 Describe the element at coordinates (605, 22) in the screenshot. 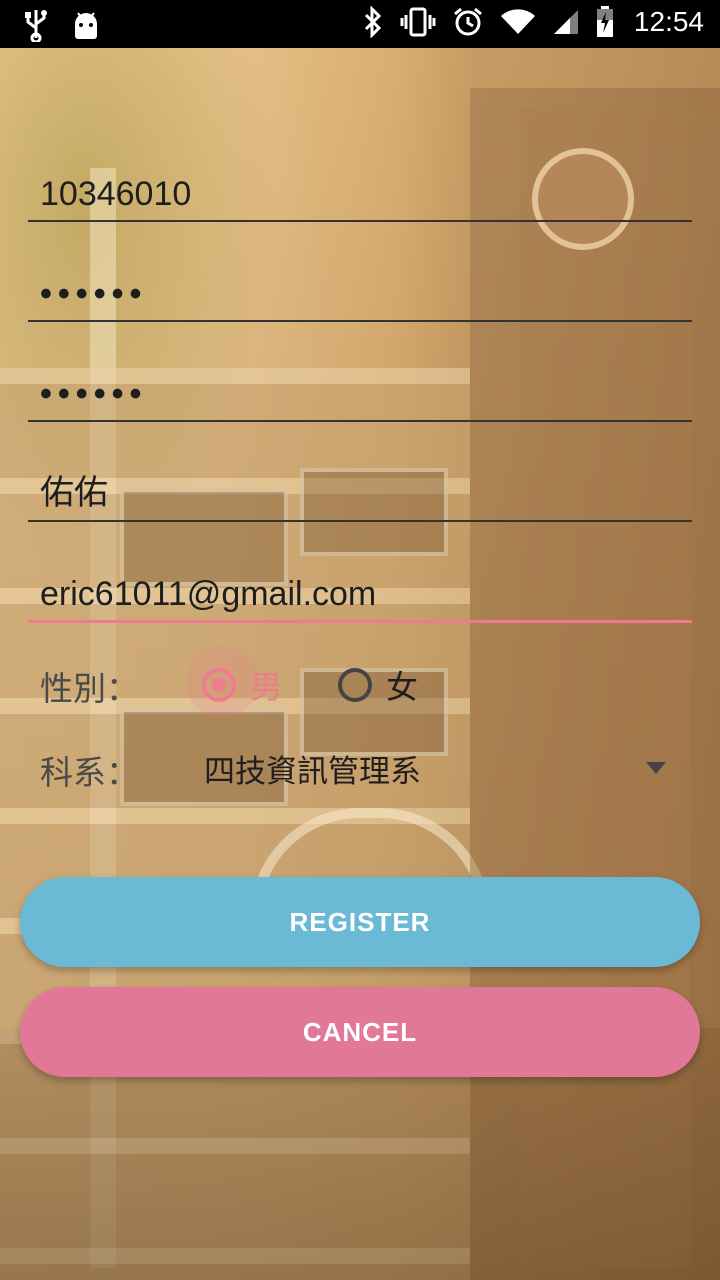

I see `battery-charging-icon` at that location.